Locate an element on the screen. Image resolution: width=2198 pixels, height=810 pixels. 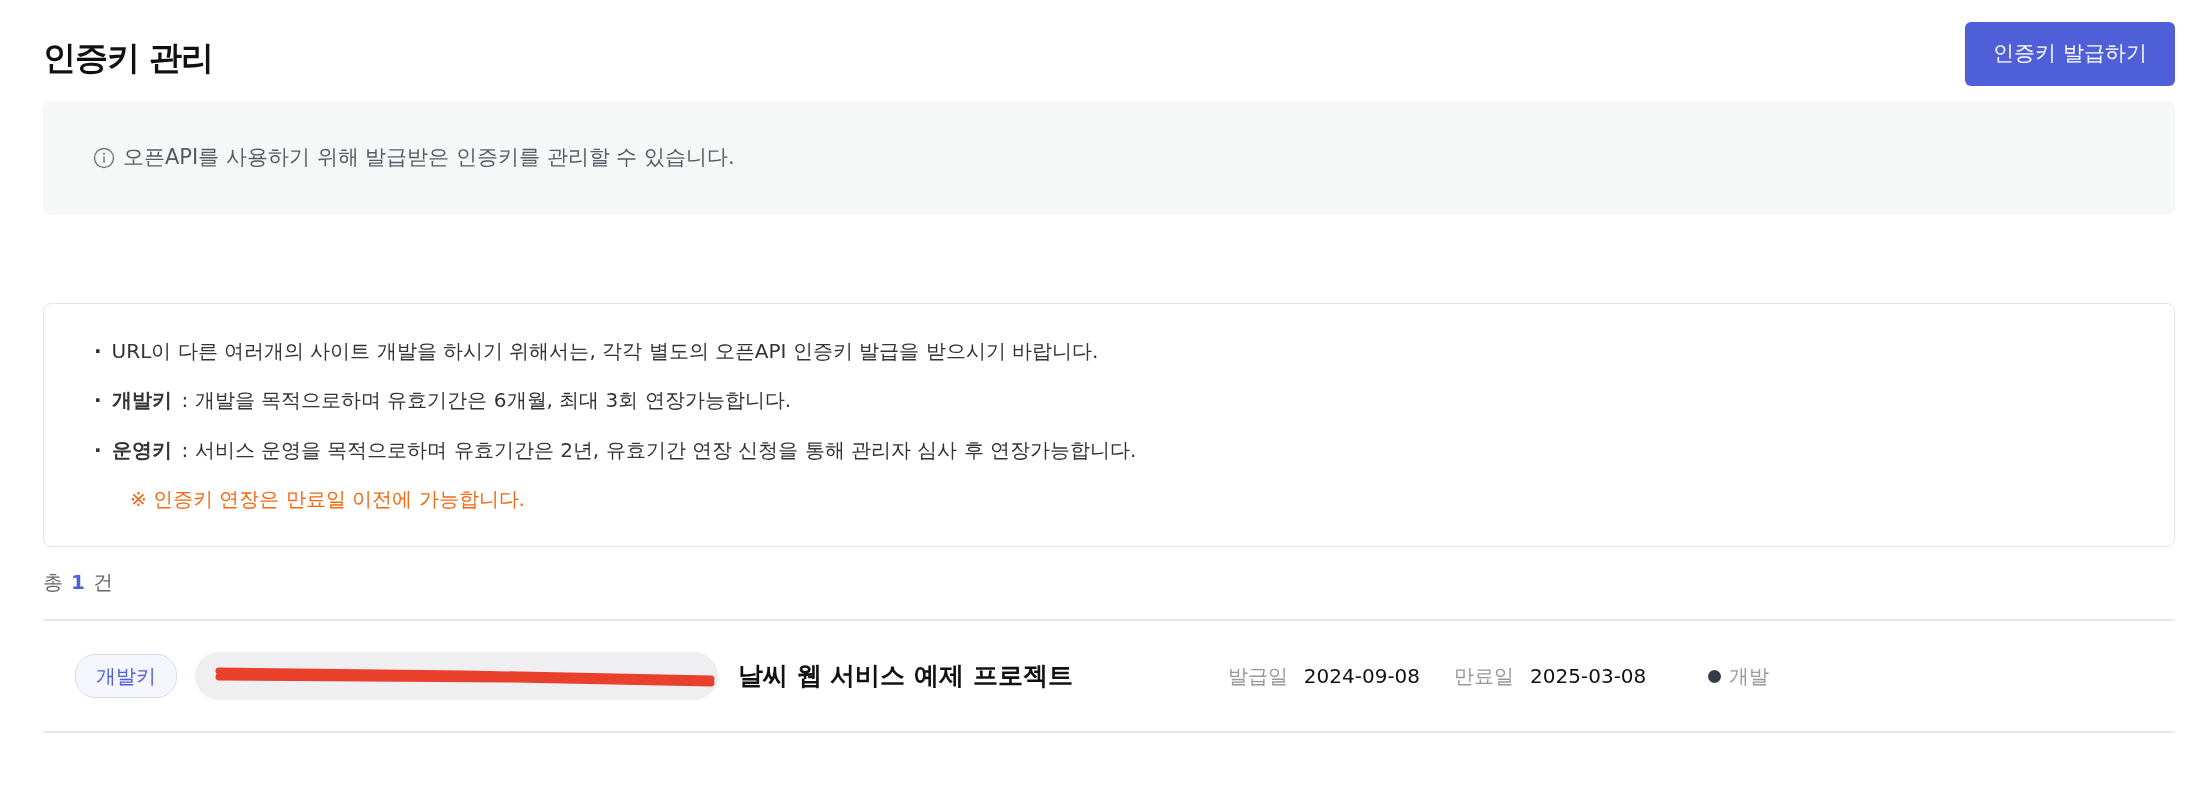
issued-date: 2024-09-08 is located at coordinates (1362, 676).